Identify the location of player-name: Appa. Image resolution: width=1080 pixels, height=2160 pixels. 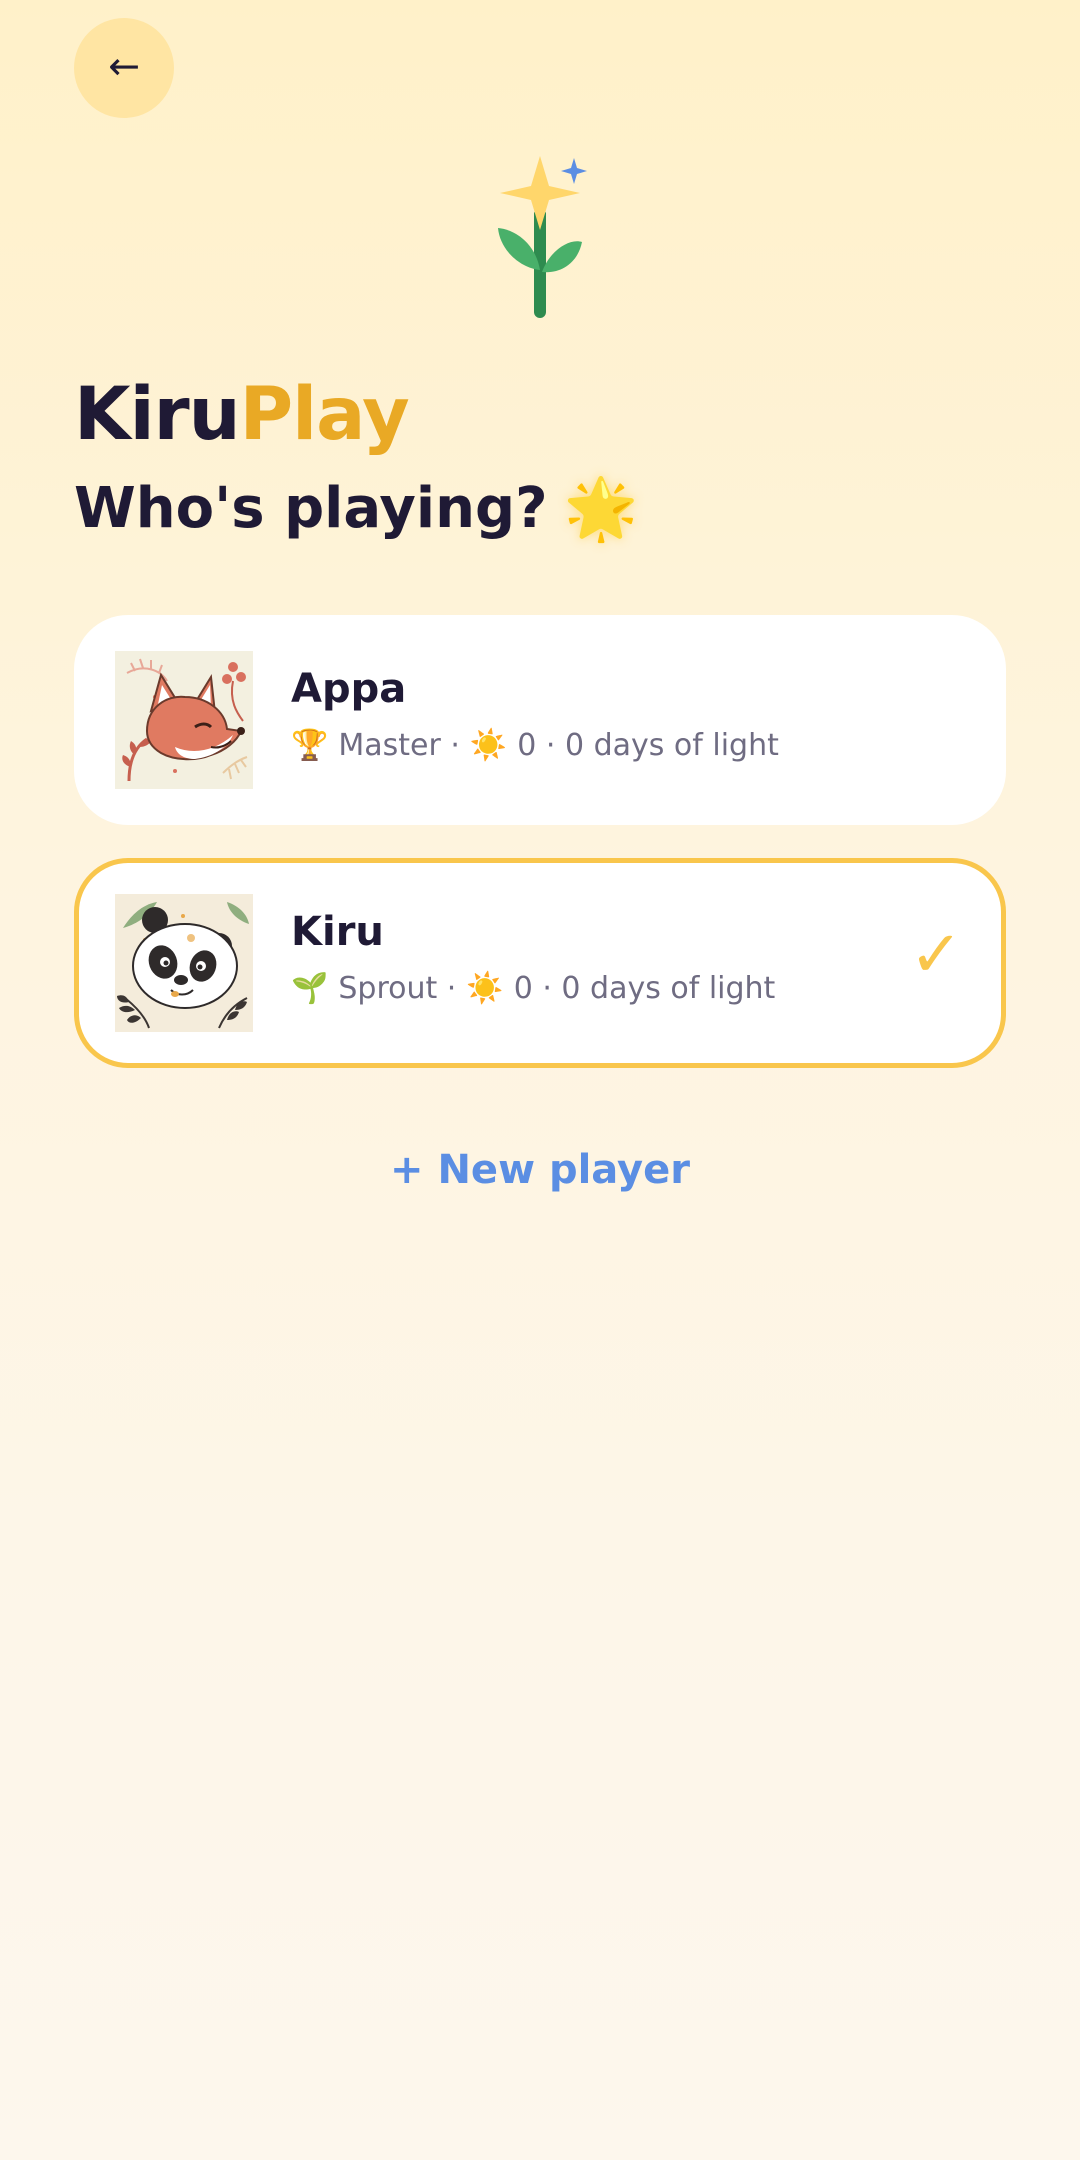
(349, 689).